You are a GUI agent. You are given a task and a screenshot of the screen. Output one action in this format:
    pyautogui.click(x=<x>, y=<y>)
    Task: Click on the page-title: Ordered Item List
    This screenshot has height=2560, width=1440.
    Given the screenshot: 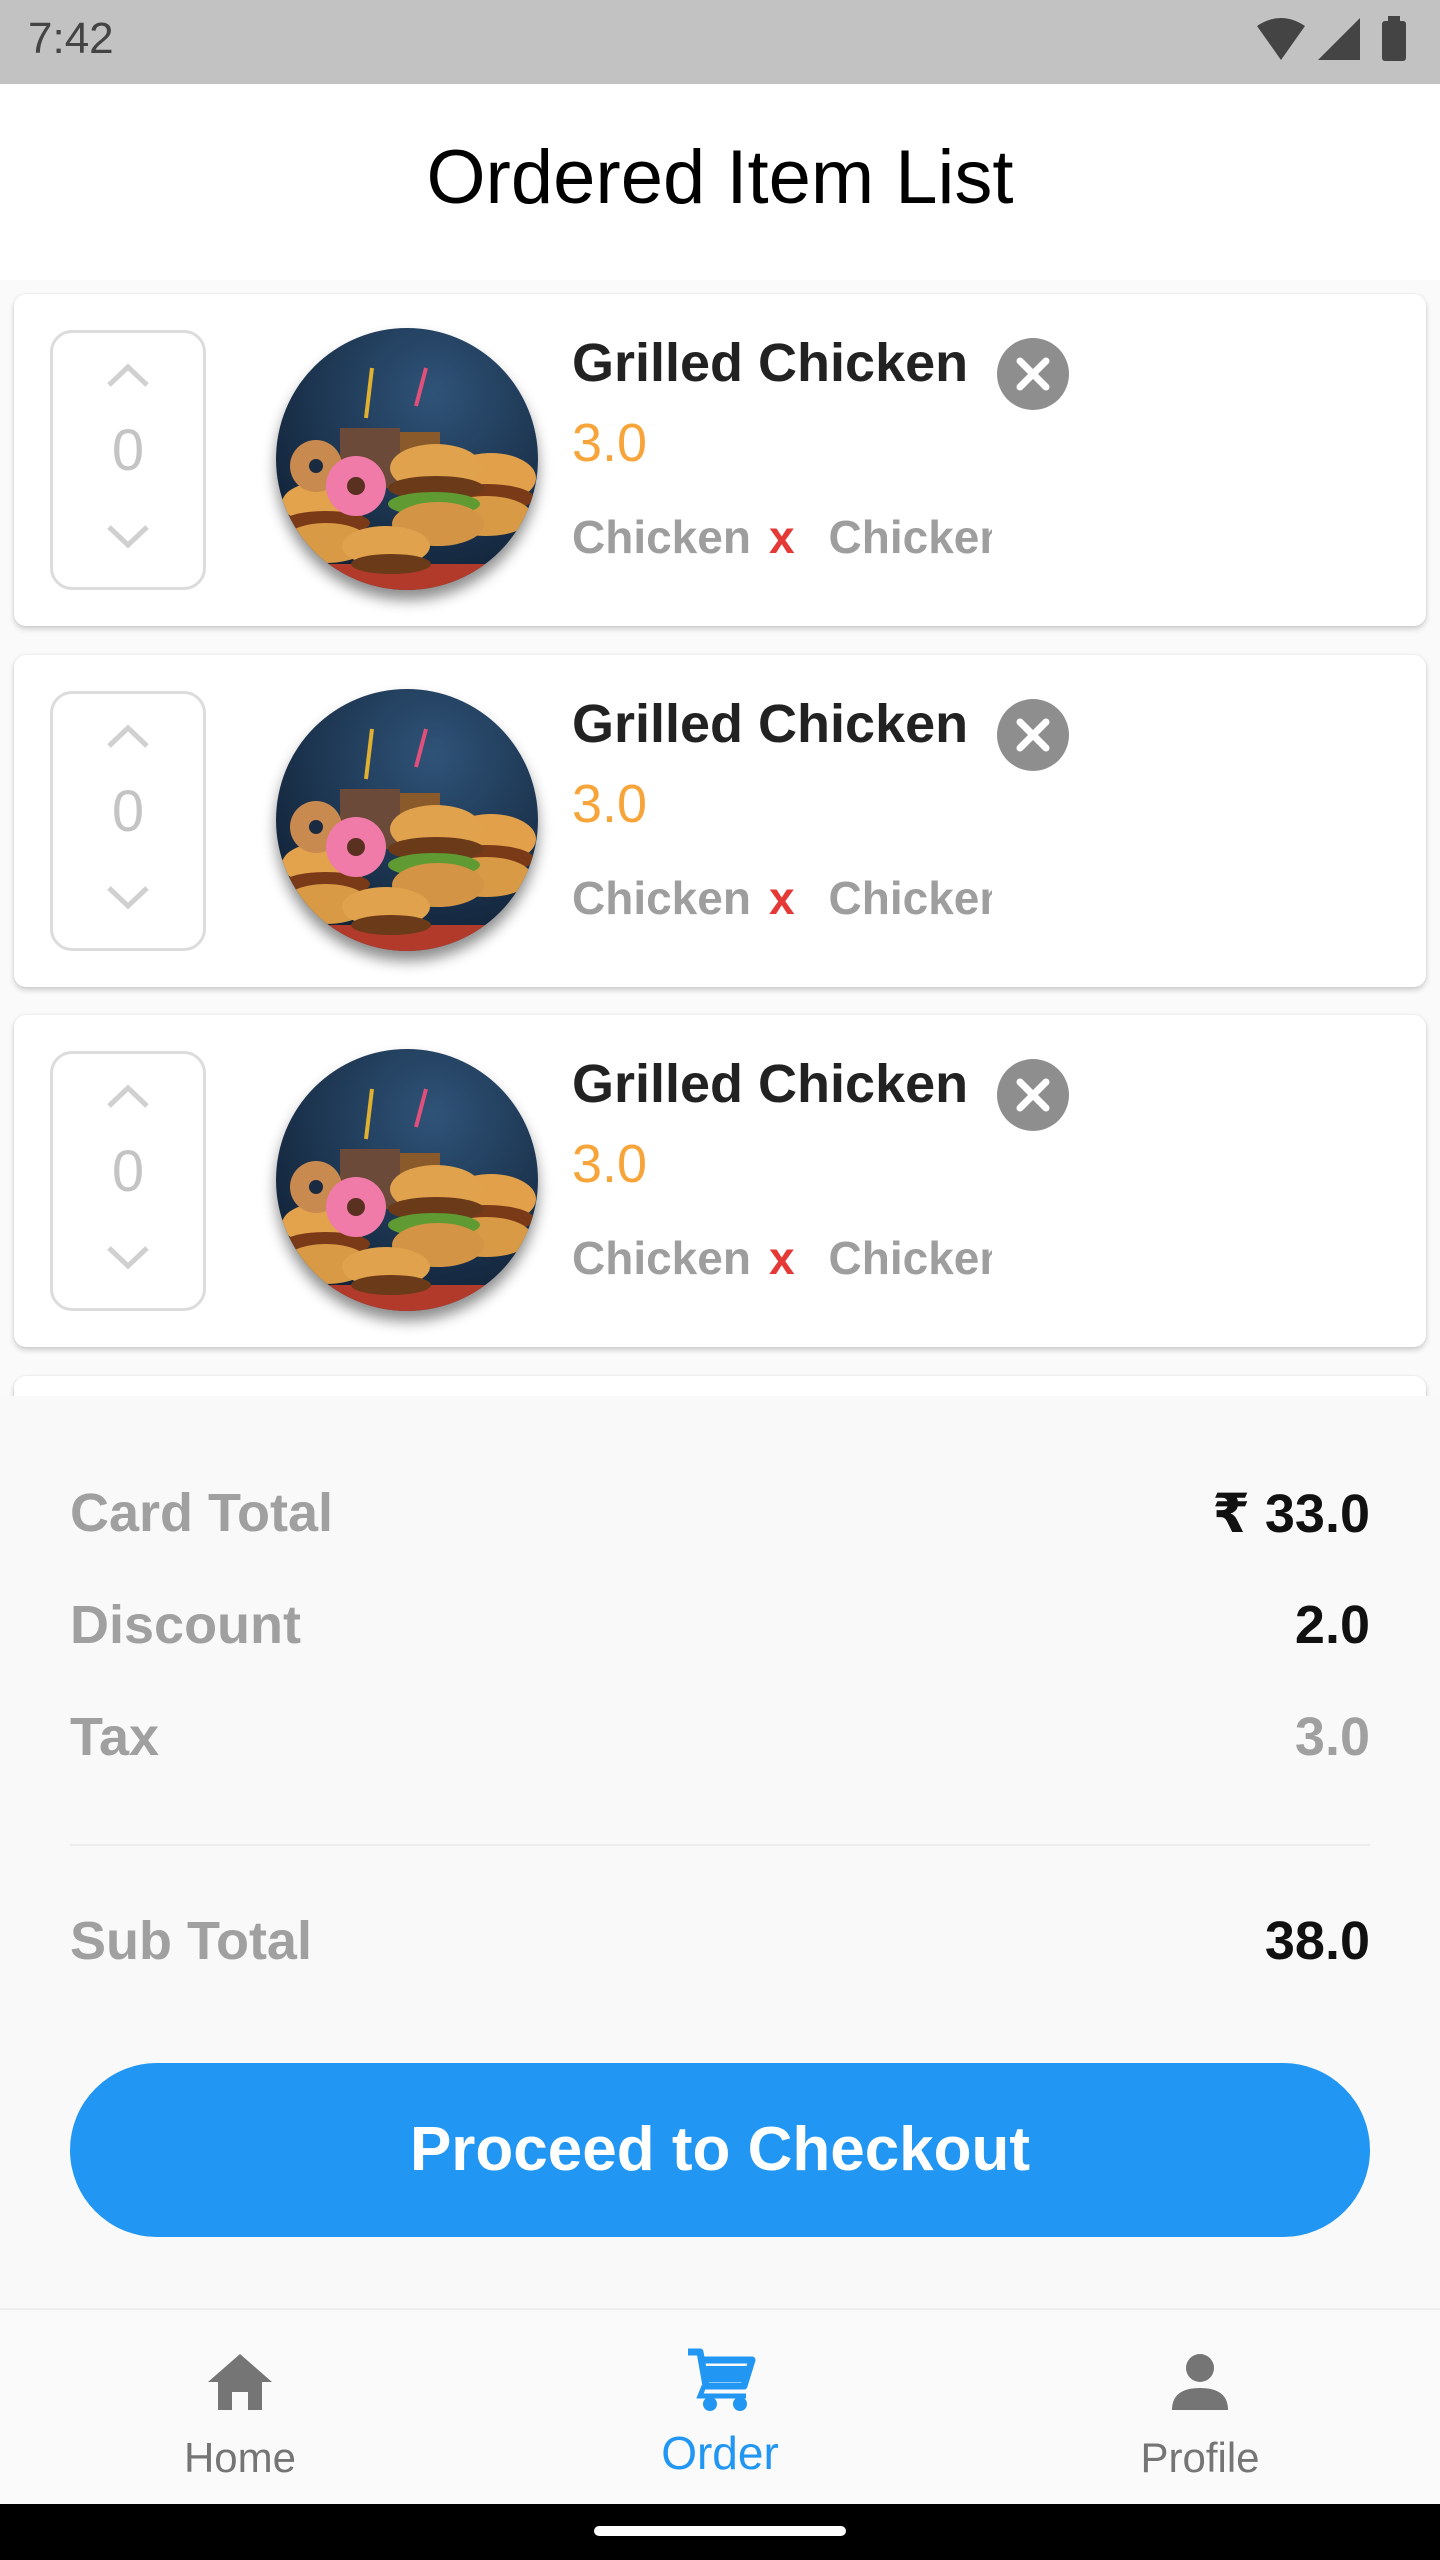 What is the action you would take?
    pyautogui.click(x=720, y=177)
    